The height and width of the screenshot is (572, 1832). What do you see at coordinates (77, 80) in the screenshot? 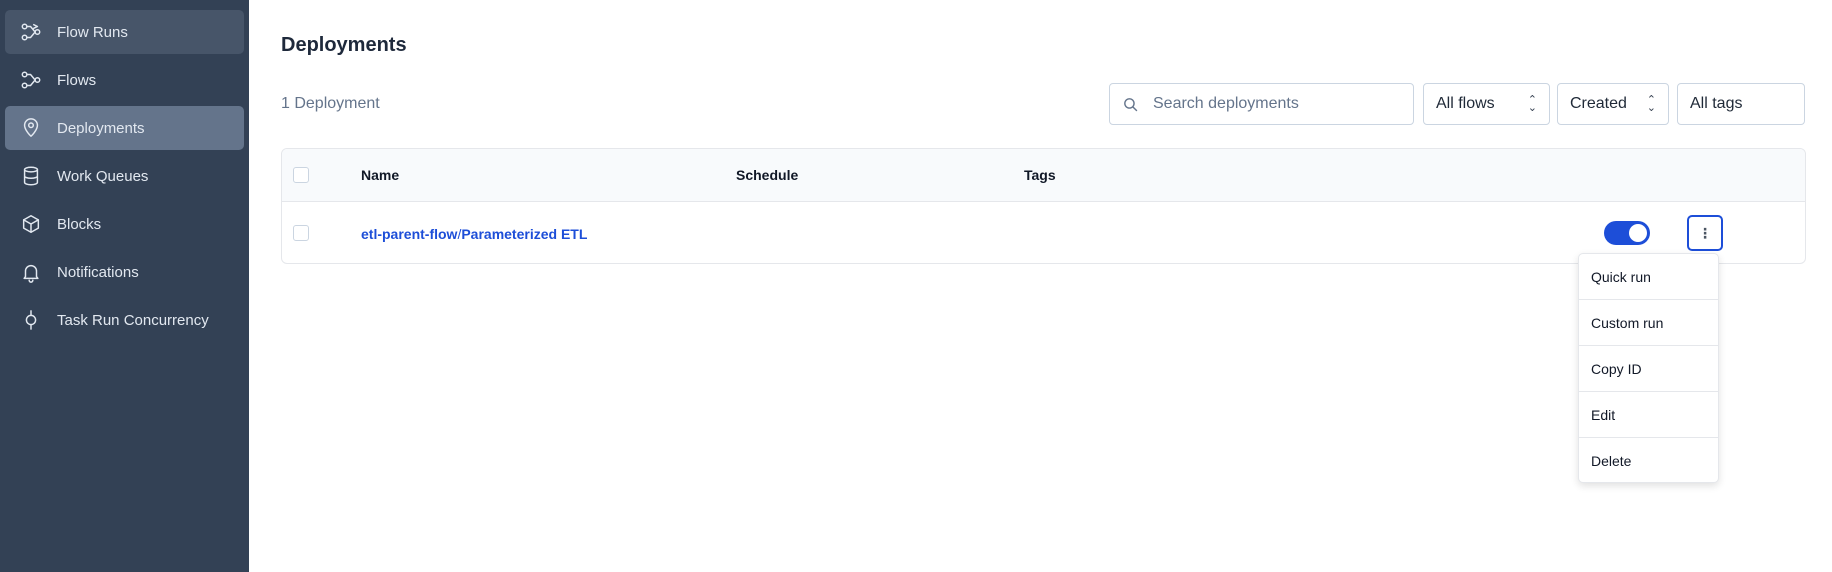
I see `sidebar-item-label: Flows` at bounding box center [77, 80].